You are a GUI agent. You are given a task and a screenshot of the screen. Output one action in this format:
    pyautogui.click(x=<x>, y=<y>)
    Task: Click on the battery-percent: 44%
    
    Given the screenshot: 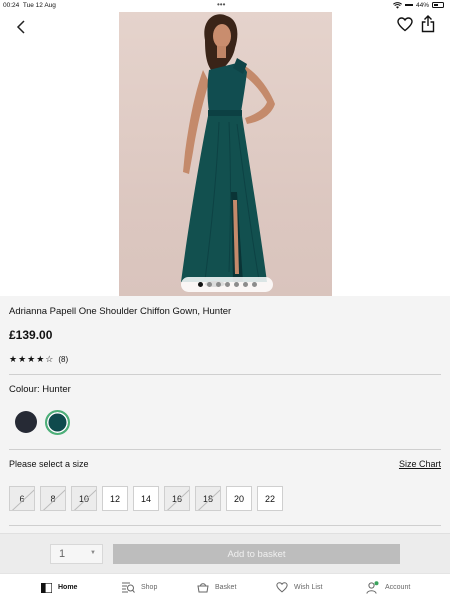 What is the action you would take?
    pyautogui.click(x=422, y=5)
    